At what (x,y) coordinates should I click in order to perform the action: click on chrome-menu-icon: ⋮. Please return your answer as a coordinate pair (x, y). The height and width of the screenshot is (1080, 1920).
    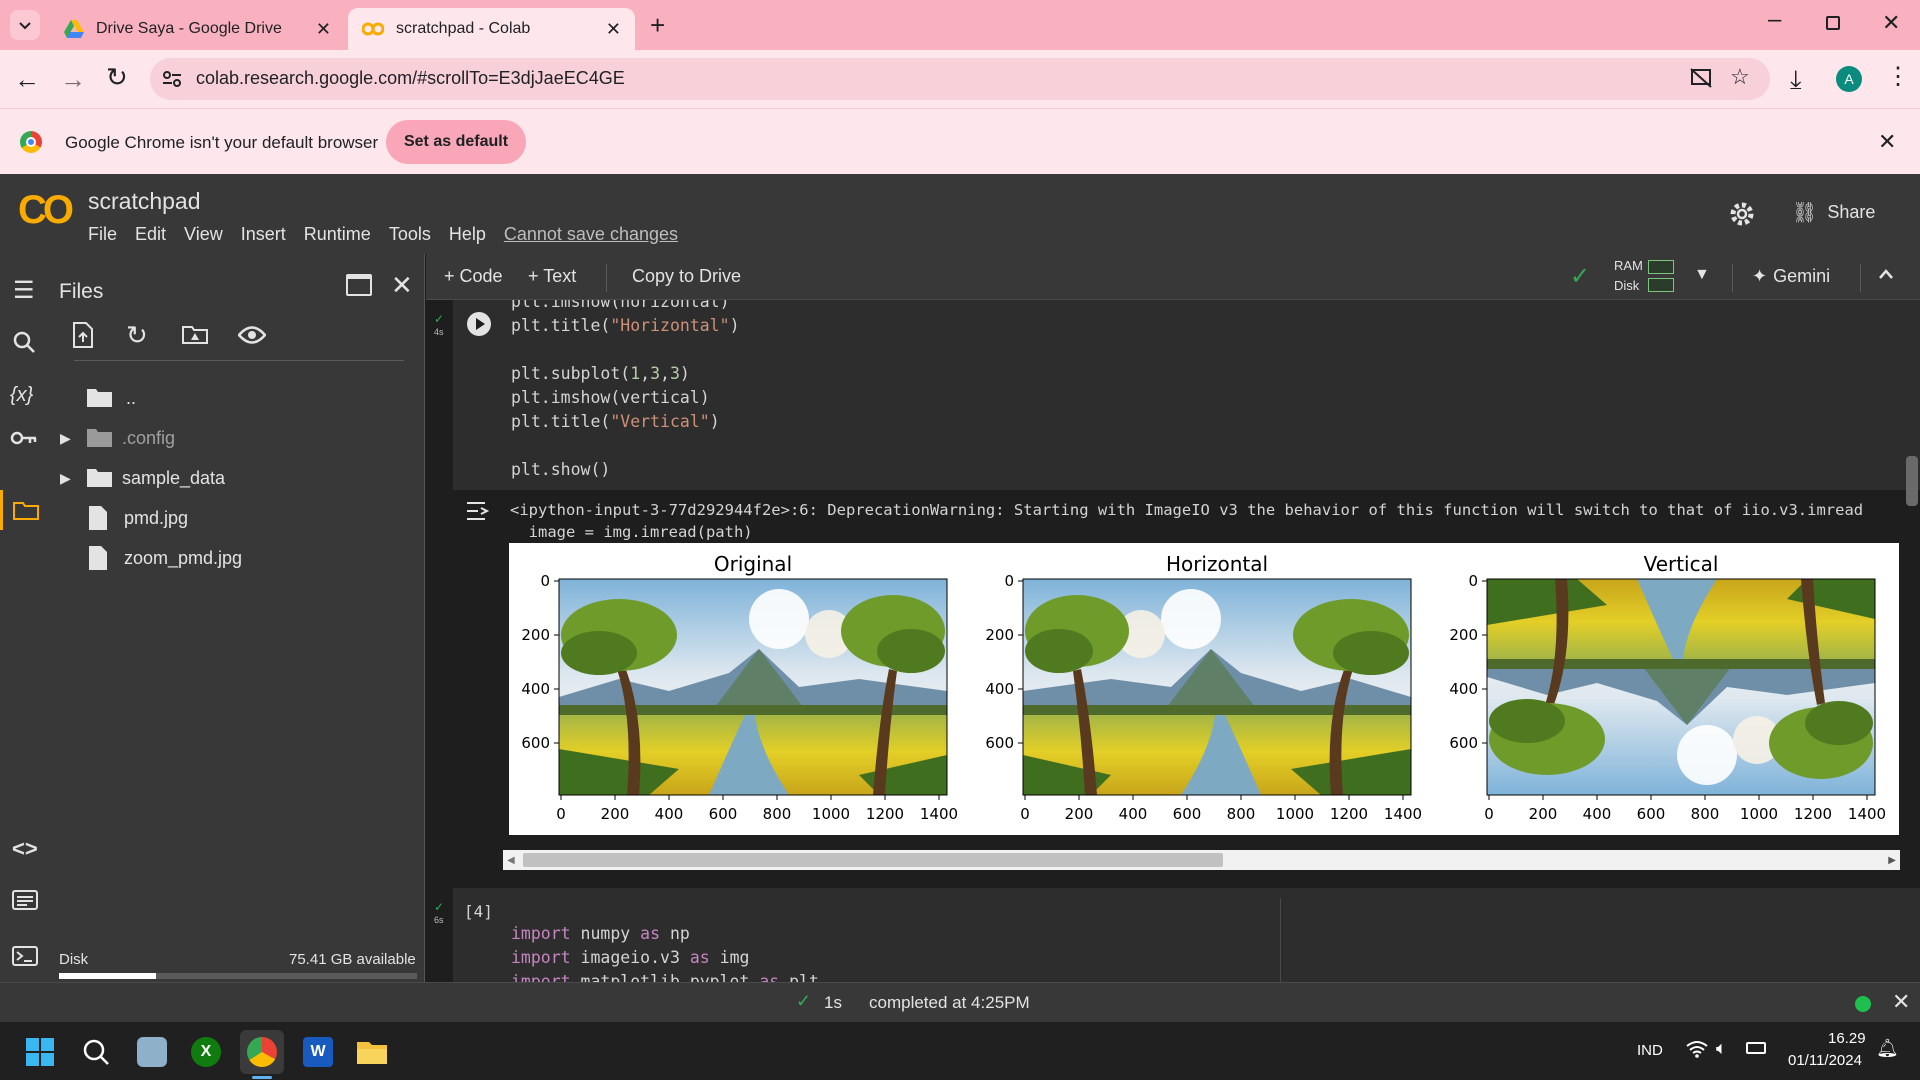
    Looking at the image, I should click on (1898, 76).